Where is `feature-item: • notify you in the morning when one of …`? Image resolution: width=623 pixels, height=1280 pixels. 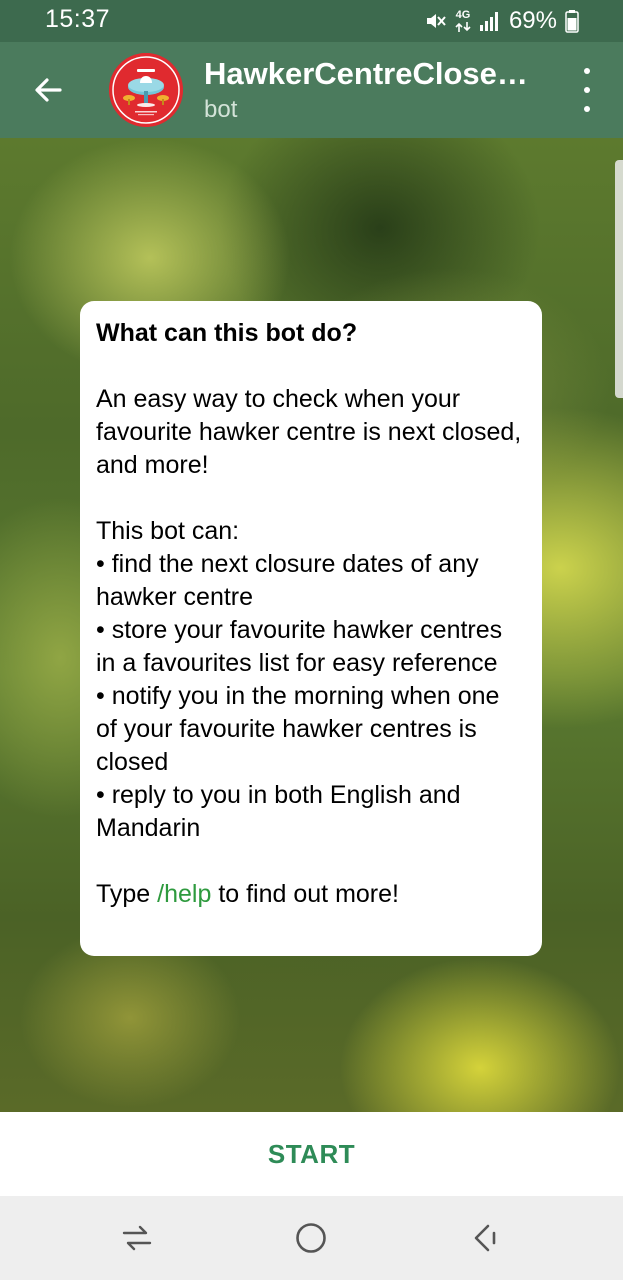 feature-item: • notify you in the morning when one of … is located at coordinates (298, 729).